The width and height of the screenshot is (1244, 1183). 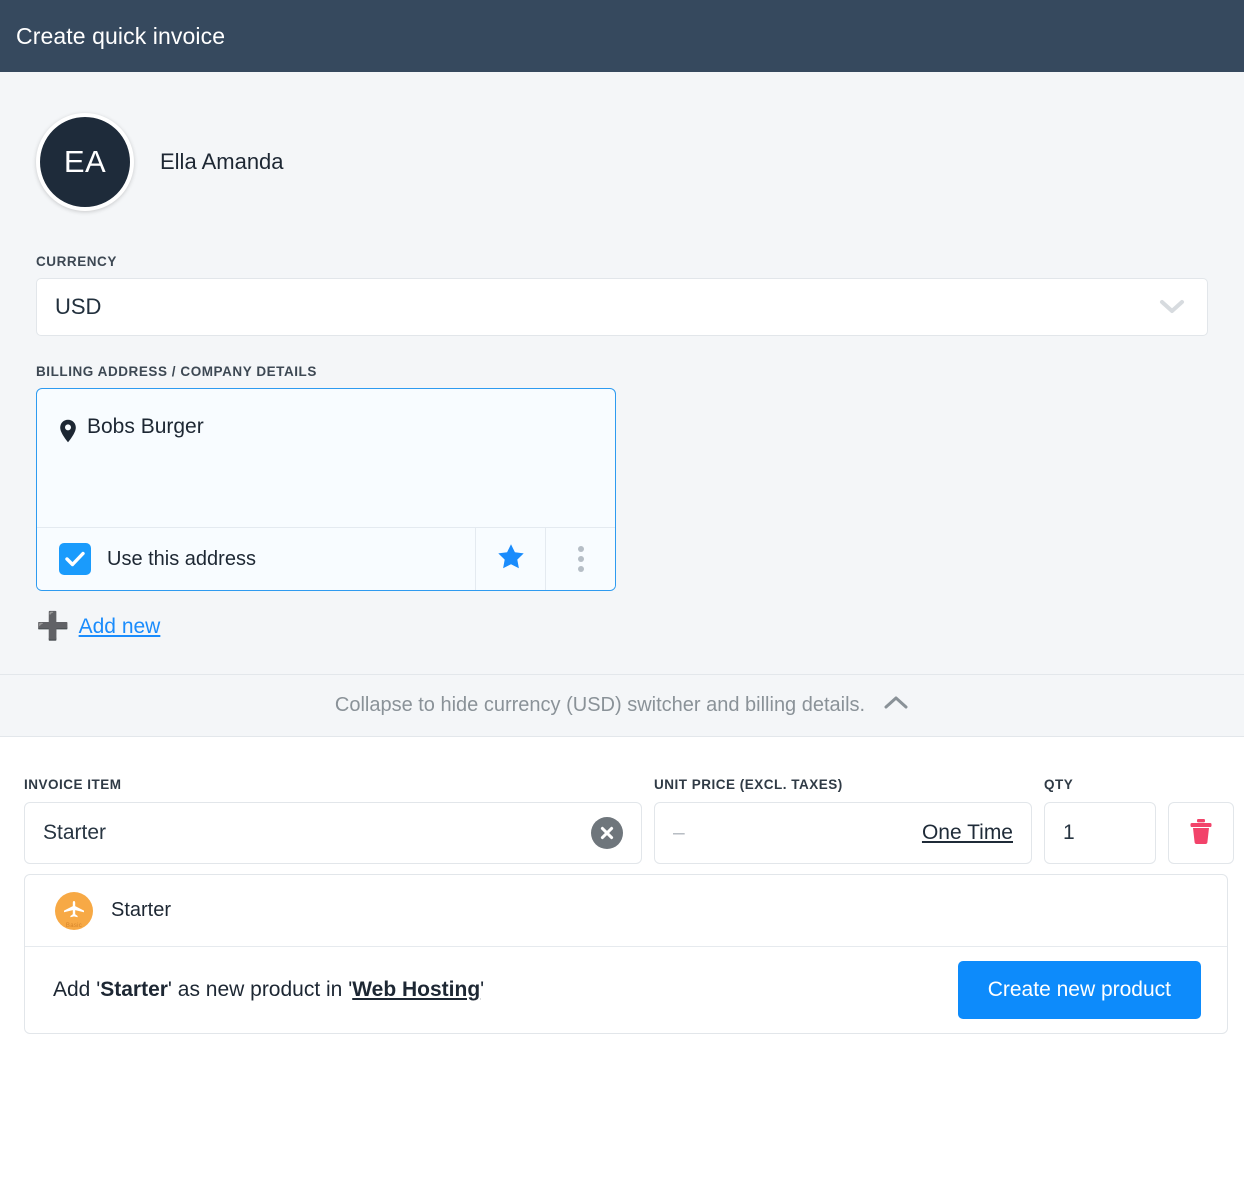 I want to click on qty-value: 1, so click(x=1069, y=832).